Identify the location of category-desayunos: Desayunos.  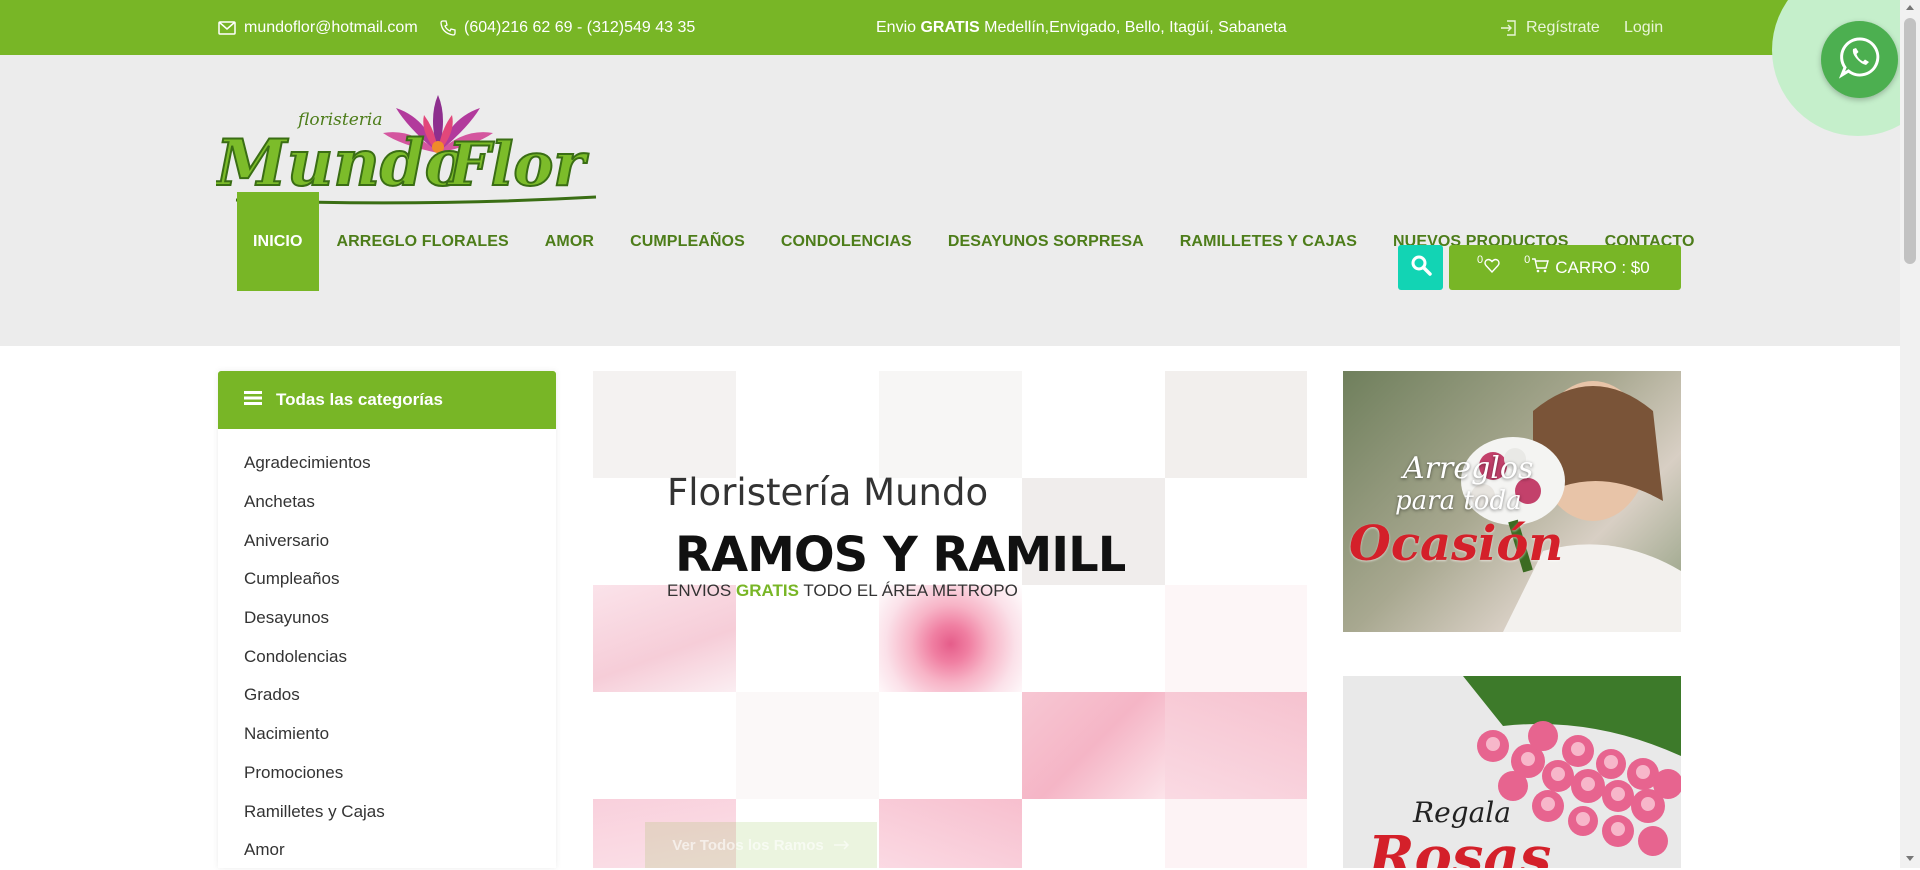
(400, 618).